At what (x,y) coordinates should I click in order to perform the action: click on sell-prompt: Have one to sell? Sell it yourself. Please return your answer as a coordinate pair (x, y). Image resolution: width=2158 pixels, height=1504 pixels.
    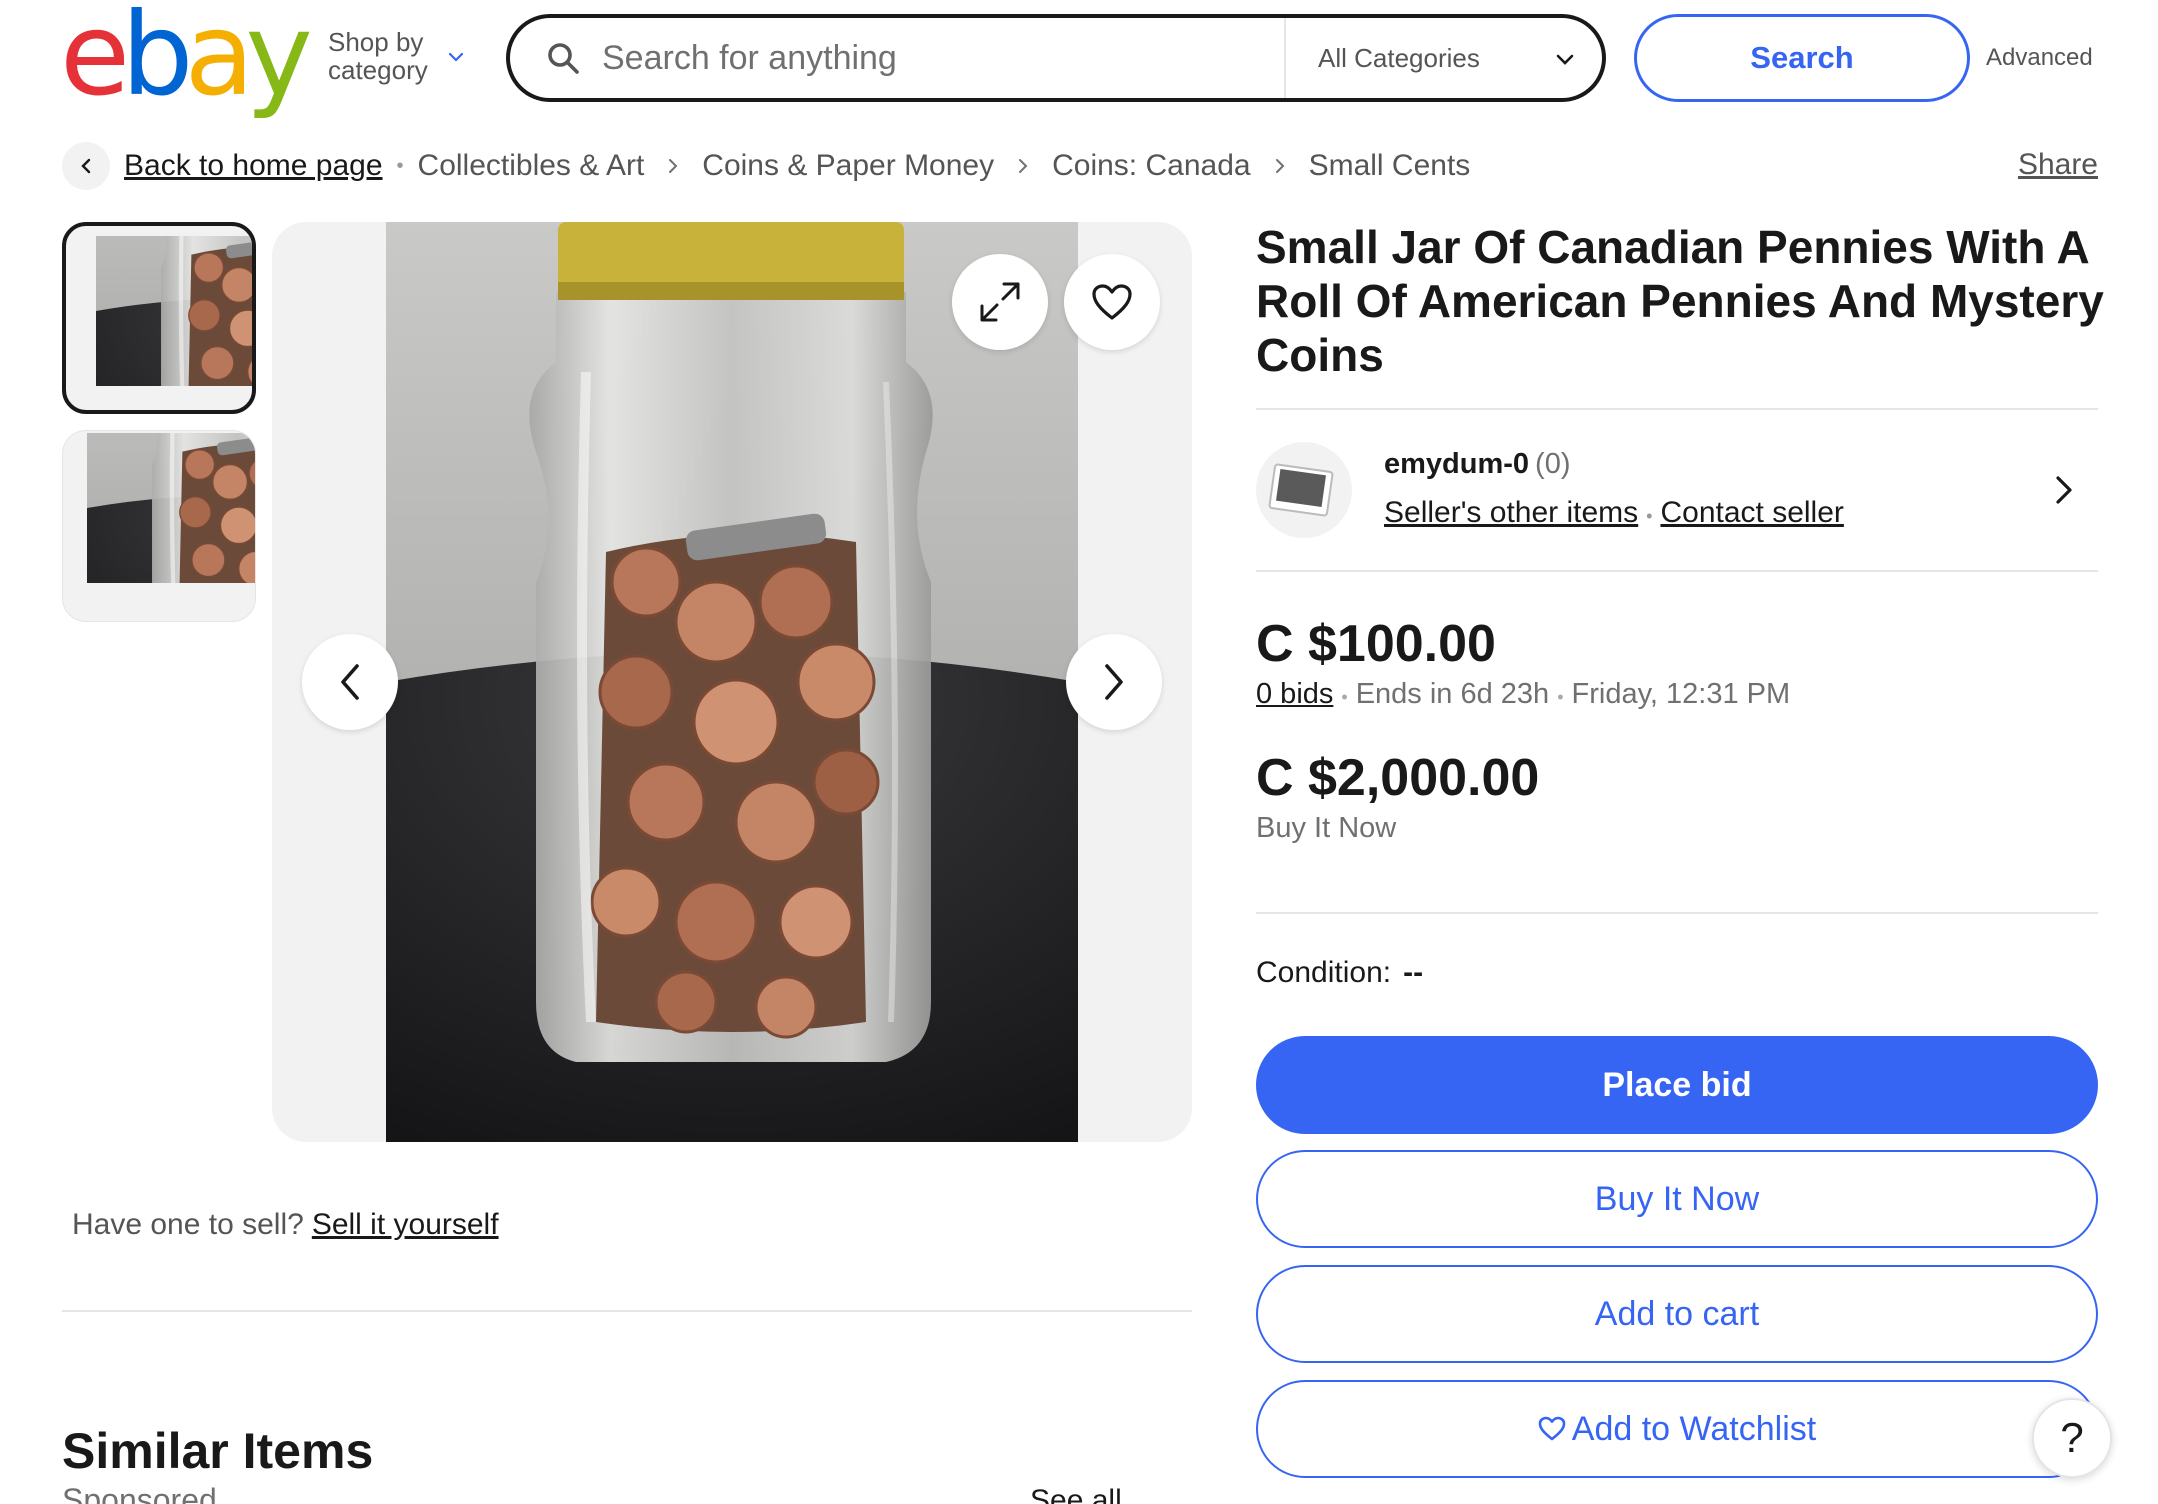
    Looking at the image, I should click on (285, 1225).